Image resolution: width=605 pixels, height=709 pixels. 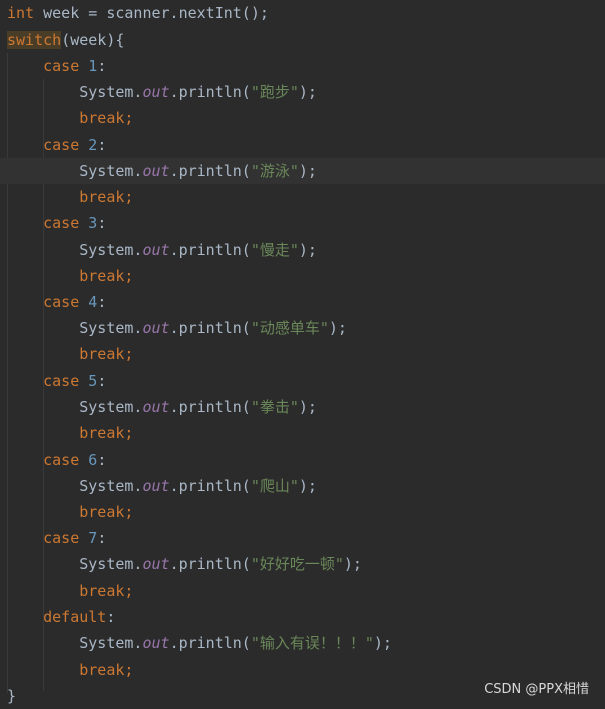 What do you see at coordinates (536, 689) in the screenshot?
I see `watermark: CSDN @PPX相惜` at bounding box center [536, 689].